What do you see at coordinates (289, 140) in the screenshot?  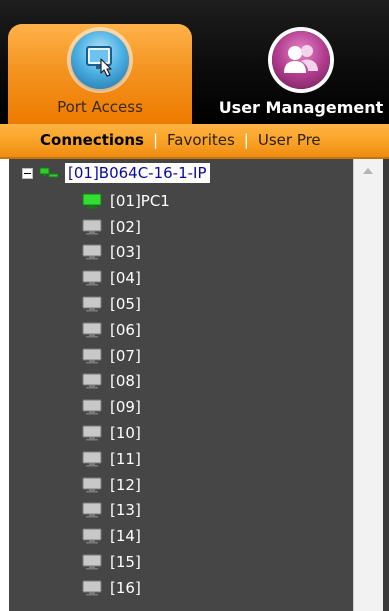 I see `subnav-user-preferences: User Pre` at bounding box center [289, 140].